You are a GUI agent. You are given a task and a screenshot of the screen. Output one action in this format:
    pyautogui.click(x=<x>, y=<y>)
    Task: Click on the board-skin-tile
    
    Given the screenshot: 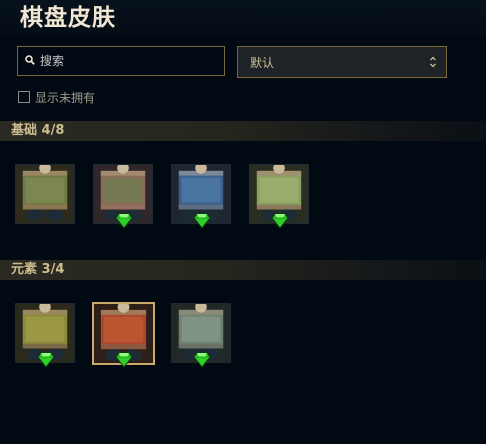 What is the action you would take?
    pyautogui.click(x=45, y=194)
    